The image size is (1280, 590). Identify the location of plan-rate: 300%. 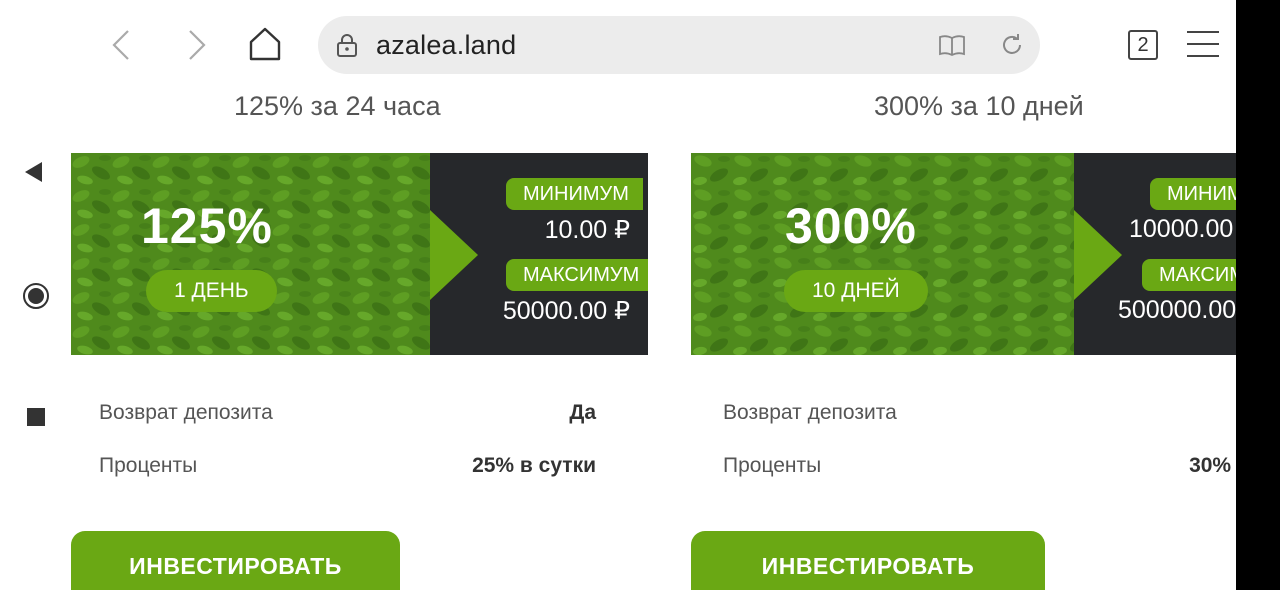
(851, 226).